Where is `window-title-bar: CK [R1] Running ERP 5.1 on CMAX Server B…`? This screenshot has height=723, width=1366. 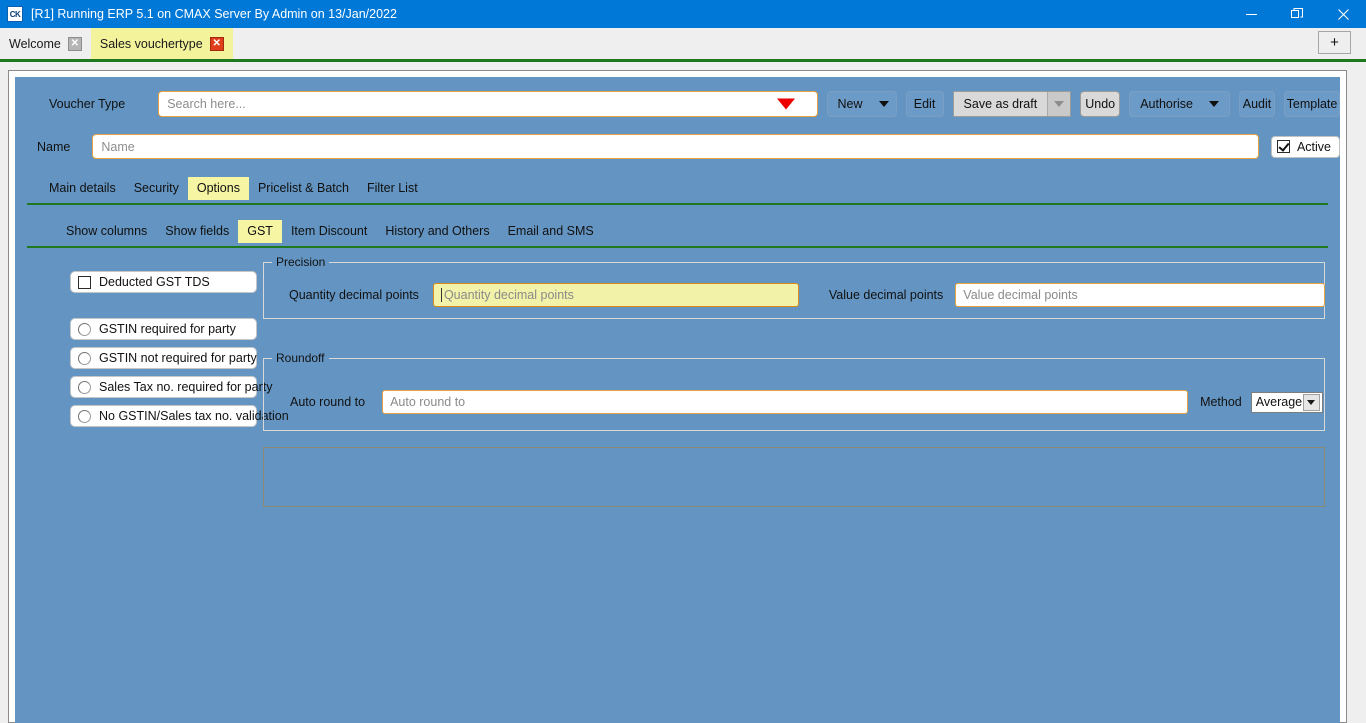
window-title-bar: CK [R1] Running ERP 5.1 on CMAX Server B… is located at coordinates (683, 14).